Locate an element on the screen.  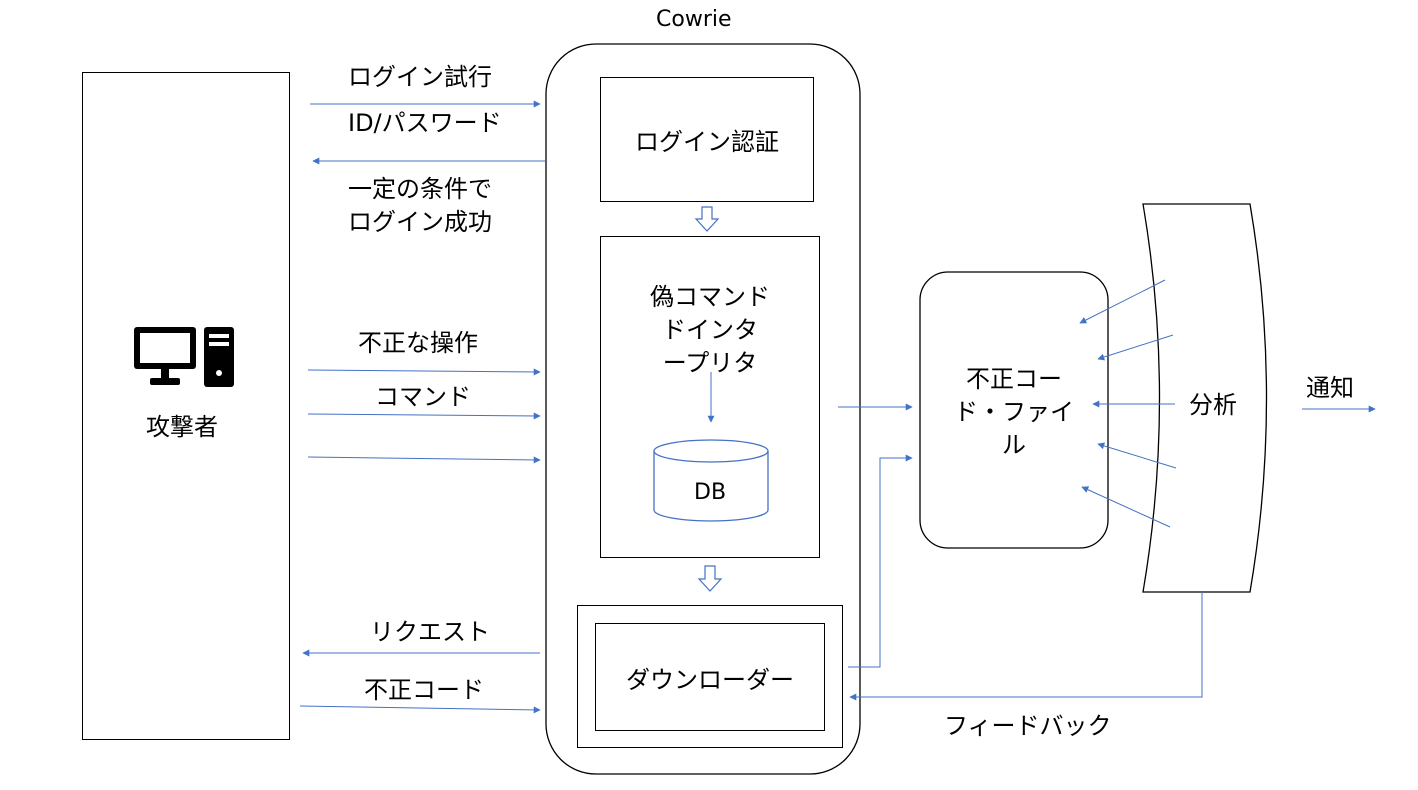
down-arrow-login-to-cli is located at coordinates (707, 219).